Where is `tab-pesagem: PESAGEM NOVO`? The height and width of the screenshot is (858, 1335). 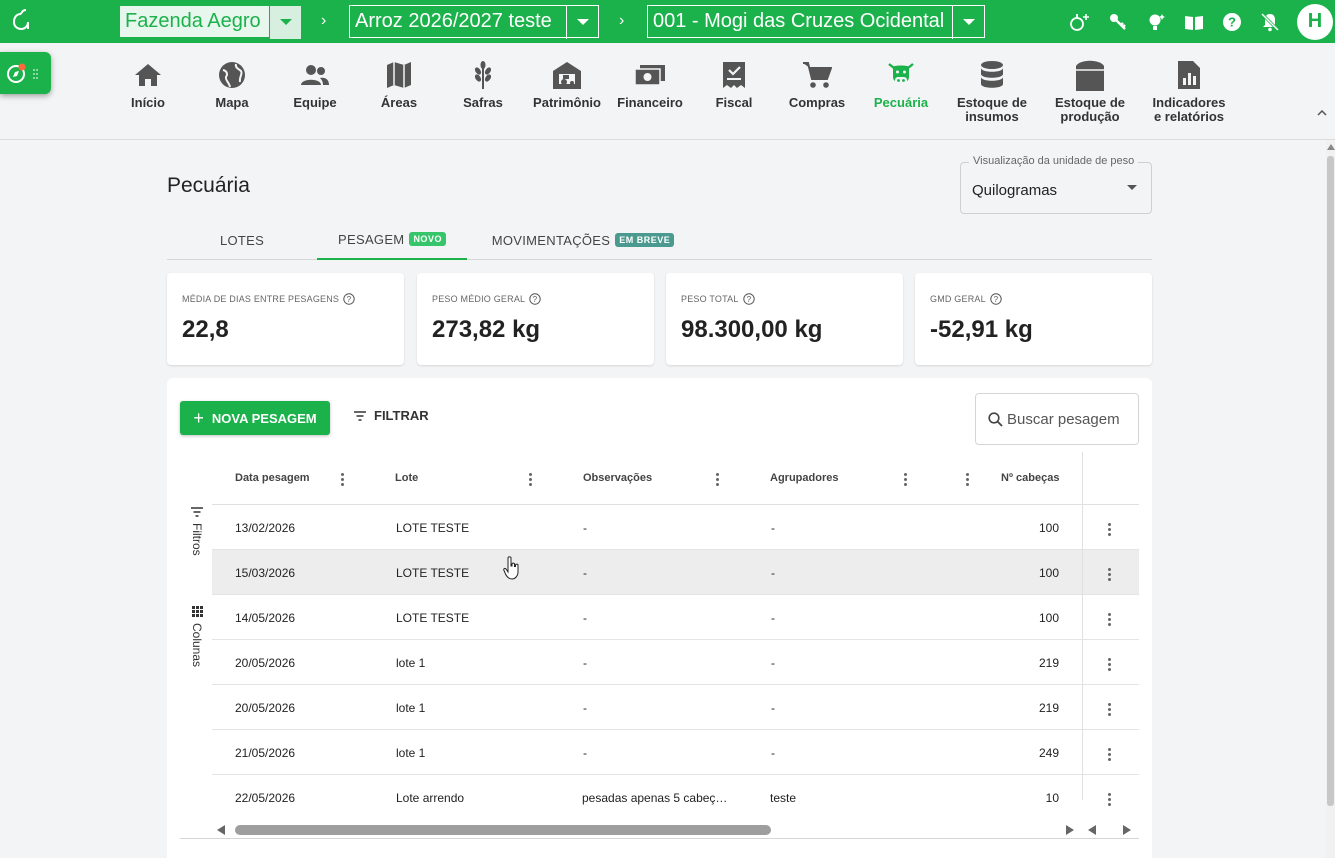
tab-pesagem: PESAGEM NOVO is located at coordinates (392, 240).